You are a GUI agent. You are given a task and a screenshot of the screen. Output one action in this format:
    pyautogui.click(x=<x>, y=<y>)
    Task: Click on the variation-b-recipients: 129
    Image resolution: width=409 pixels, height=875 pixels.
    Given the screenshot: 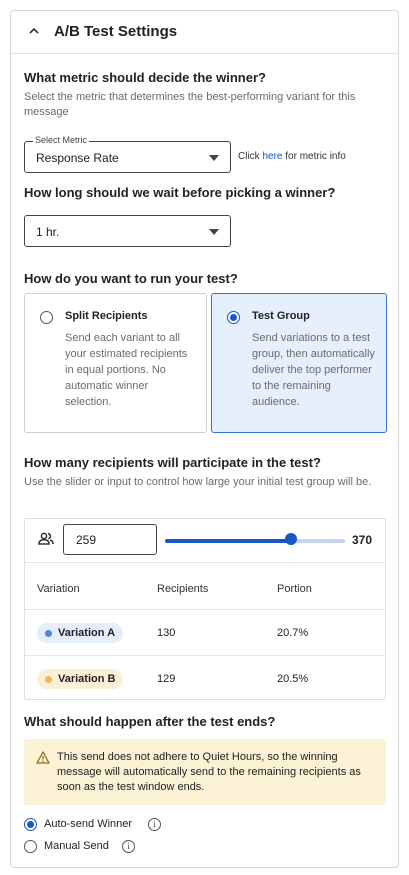 What is the action you would take?
    pyautogui.click(x=166, y=679)
    